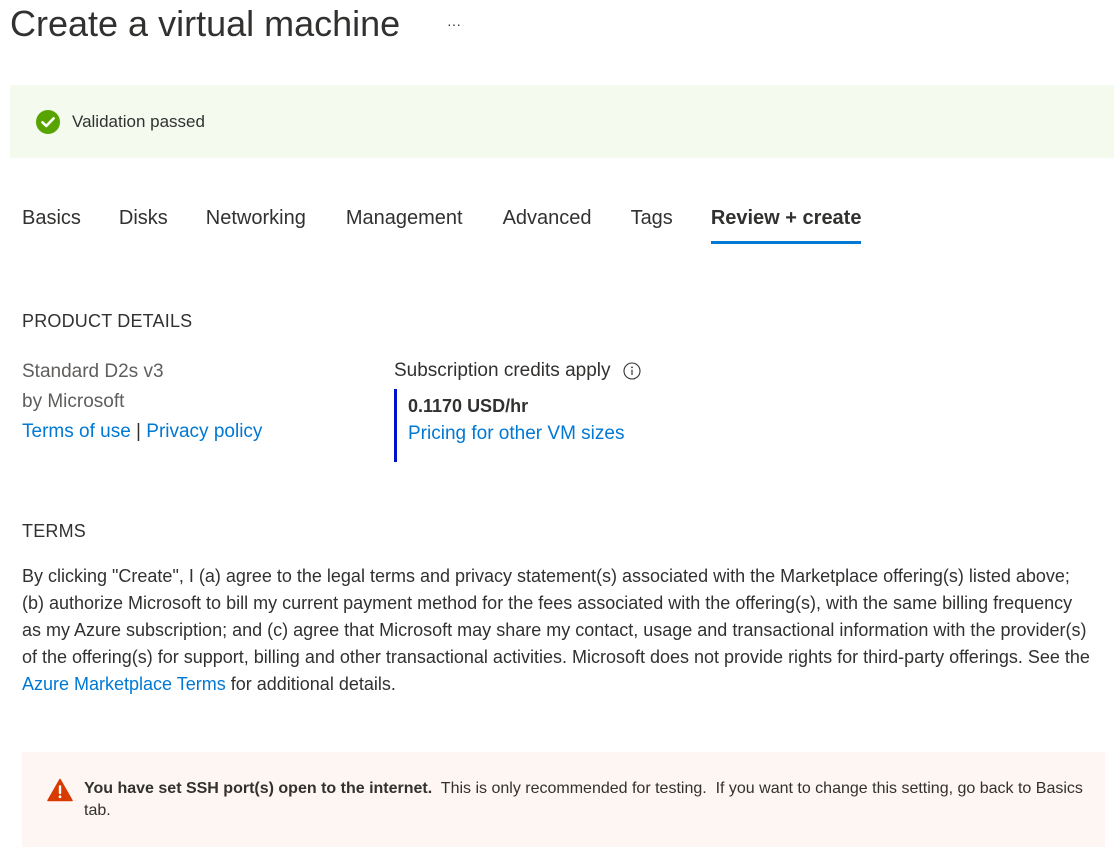 Image resolution: width=1114 pixels, height=856 pixels. Describe the element at coordinates (468, 406) in the screenshot. I see `price-per-hour: 0.1170 USD/hr` at that location.